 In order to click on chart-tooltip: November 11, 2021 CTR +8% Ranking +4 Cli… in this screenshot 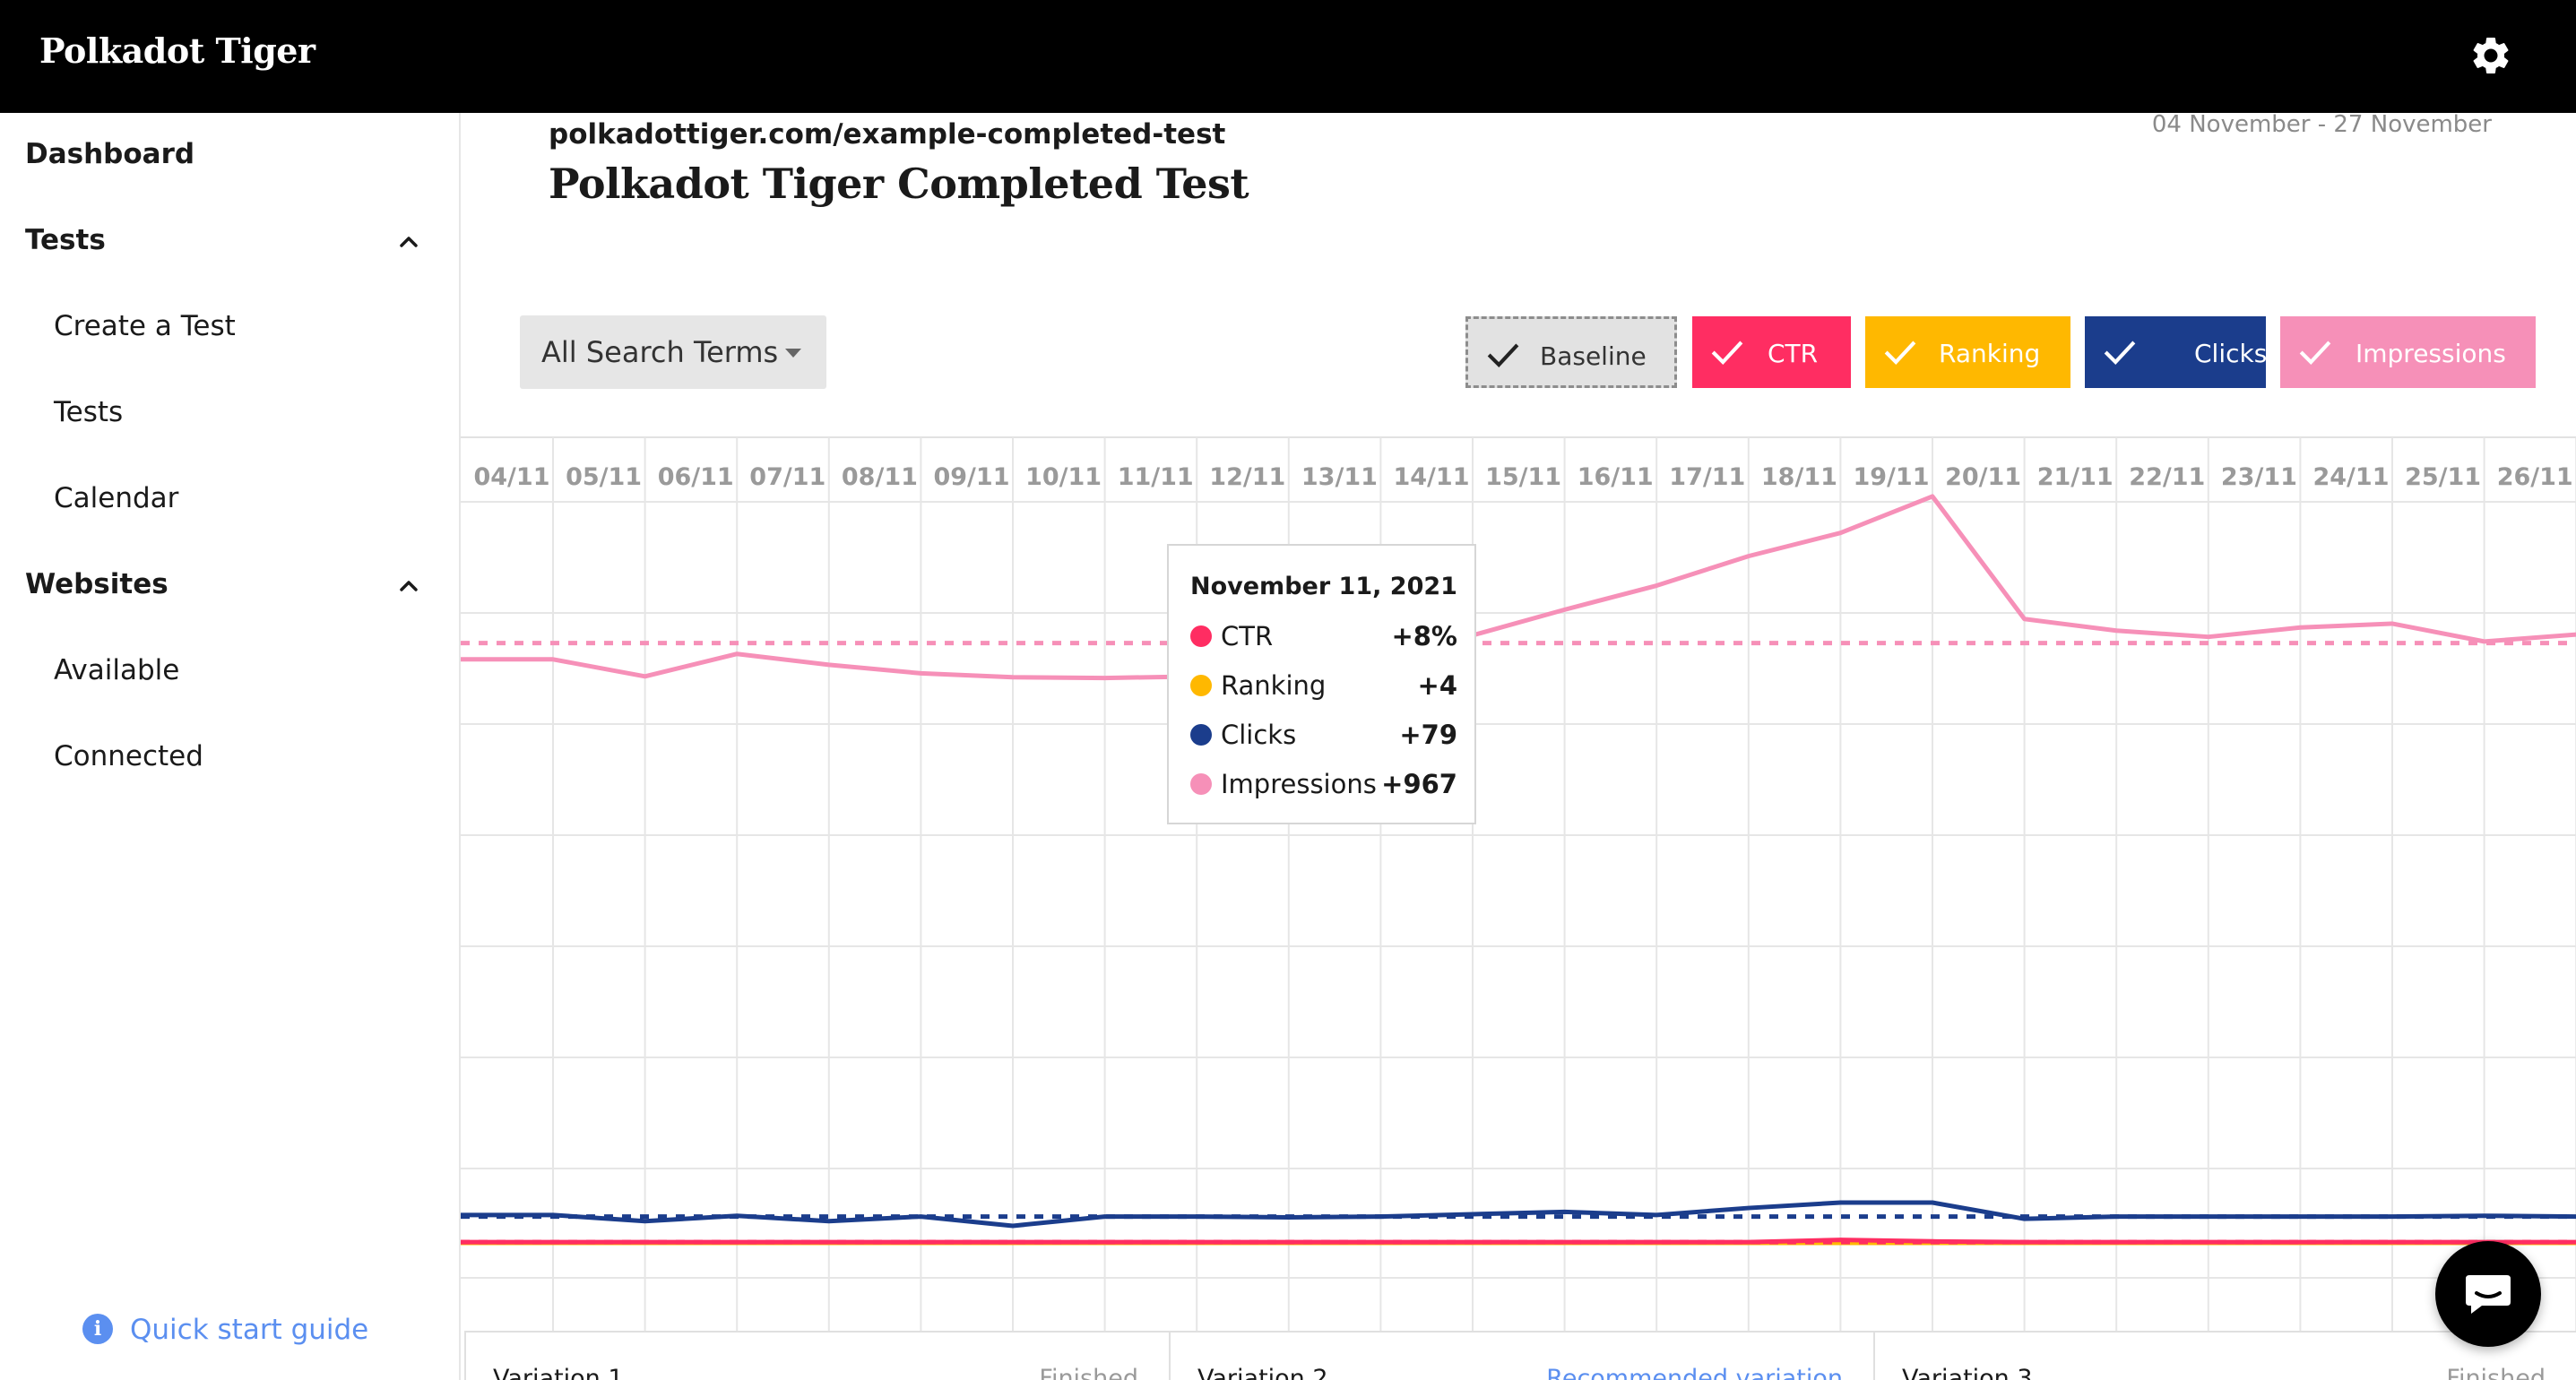, I will do `click(1321, 684)`.